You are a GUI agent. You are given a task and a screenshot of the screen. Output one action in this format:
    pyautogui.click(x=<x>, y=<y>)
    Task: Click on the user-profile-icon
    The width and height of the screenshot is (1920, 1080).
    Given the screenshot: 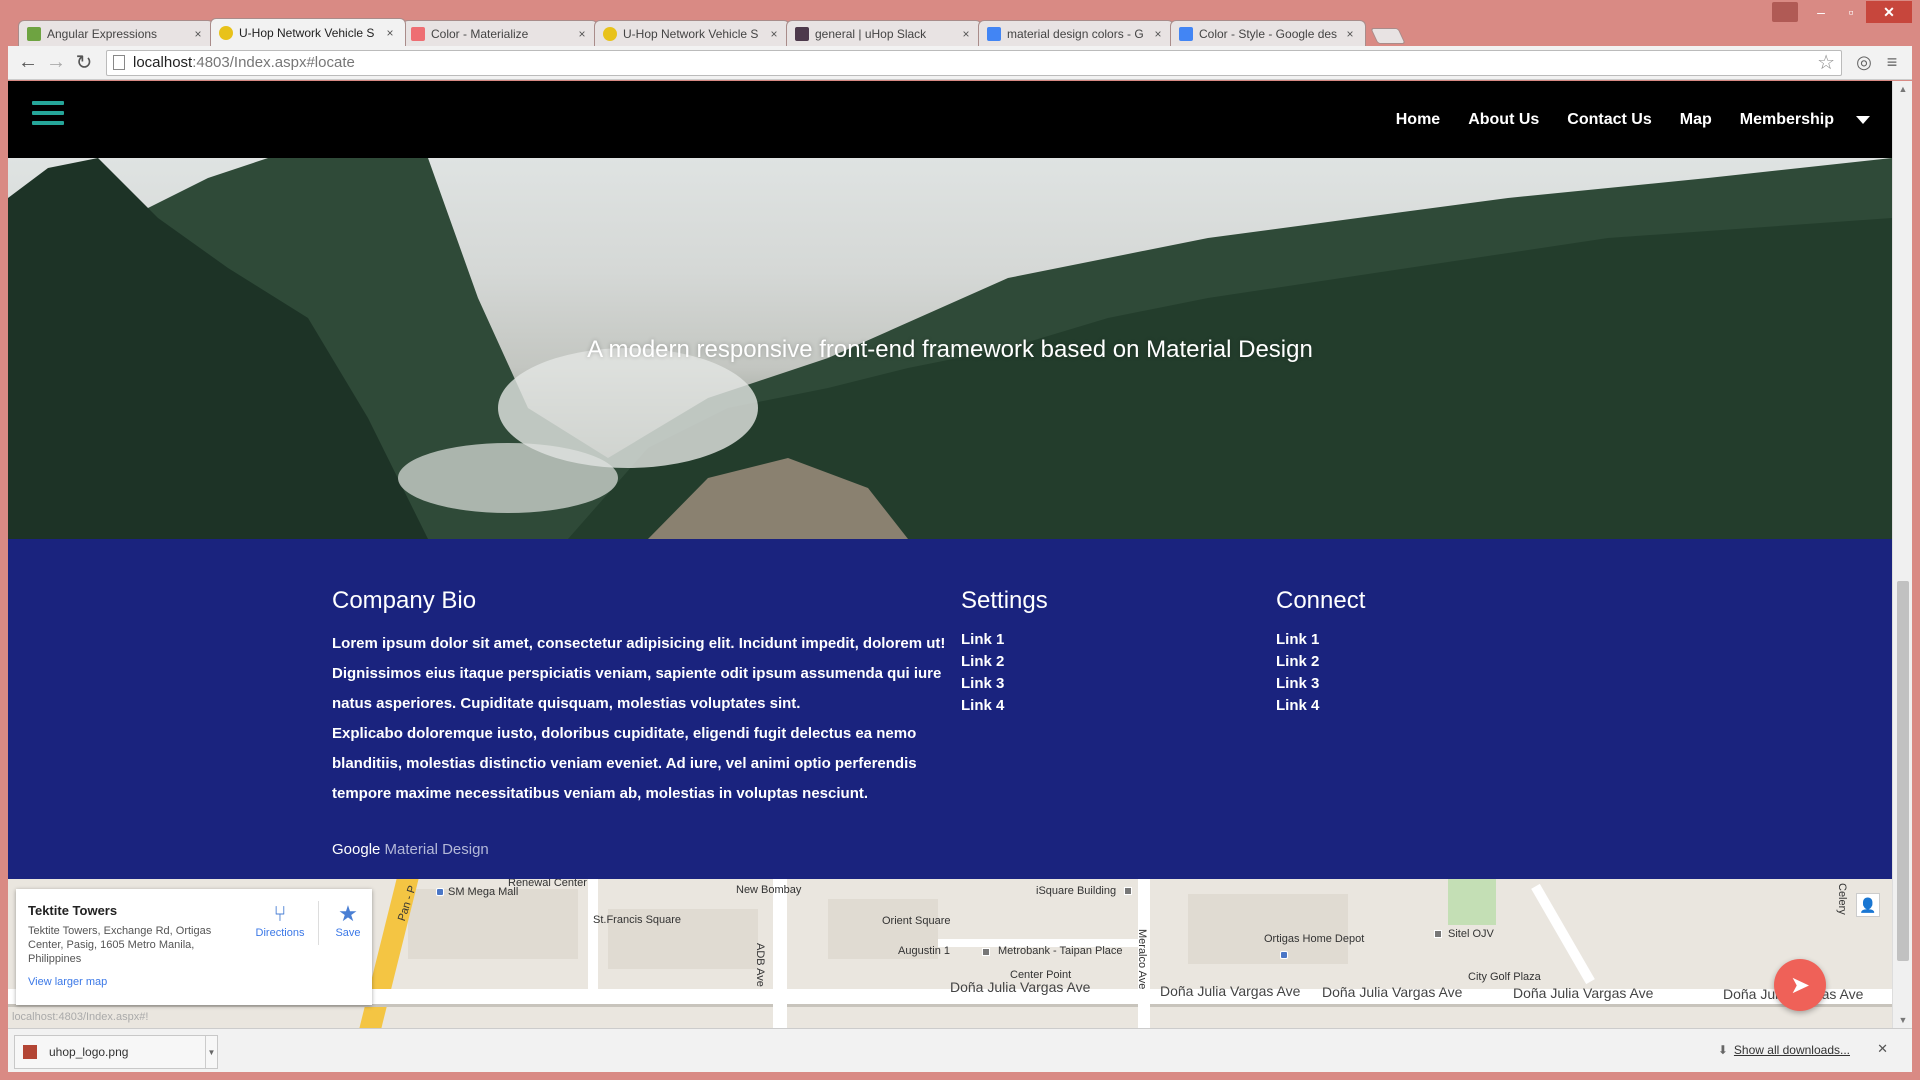 What is the action you would take?
    pyautogui.click(x=1785, y=12)
    